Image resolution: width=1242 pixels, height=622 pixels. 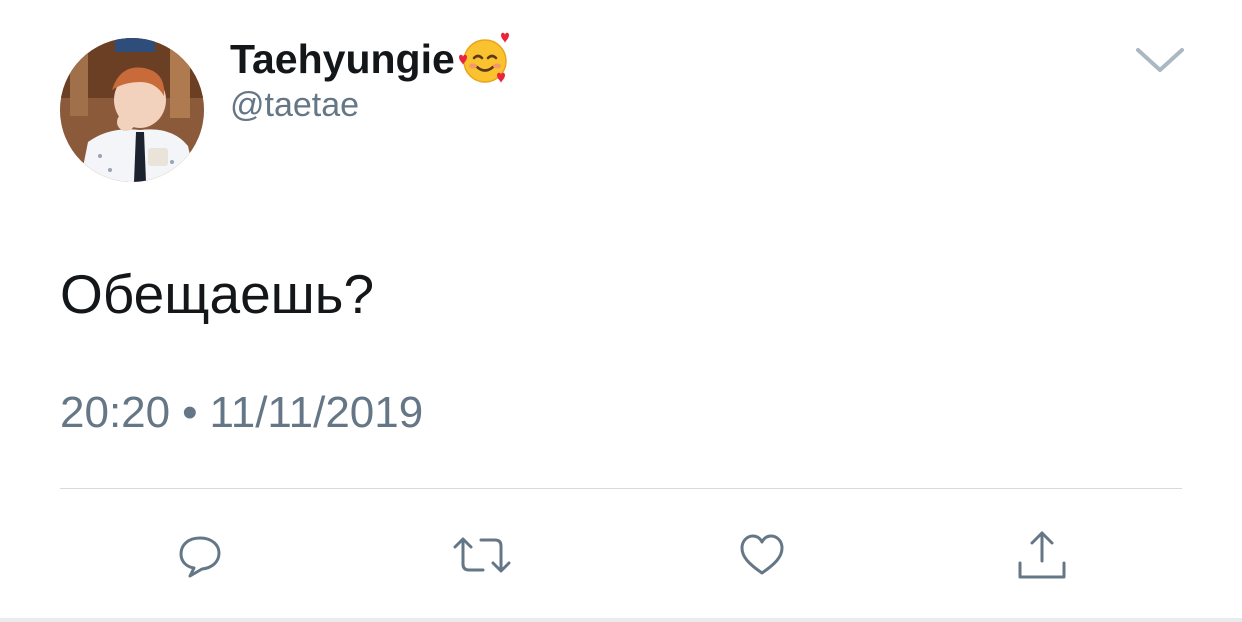 I want to click on retweet-button, so click(x=482, y=555).